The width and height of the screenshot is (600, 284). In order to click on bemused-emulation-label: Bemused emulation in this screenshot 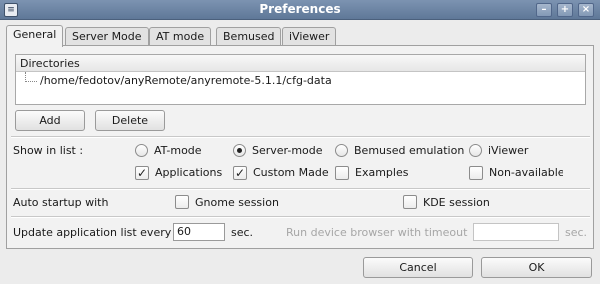, I will do `click(409, 150)`.